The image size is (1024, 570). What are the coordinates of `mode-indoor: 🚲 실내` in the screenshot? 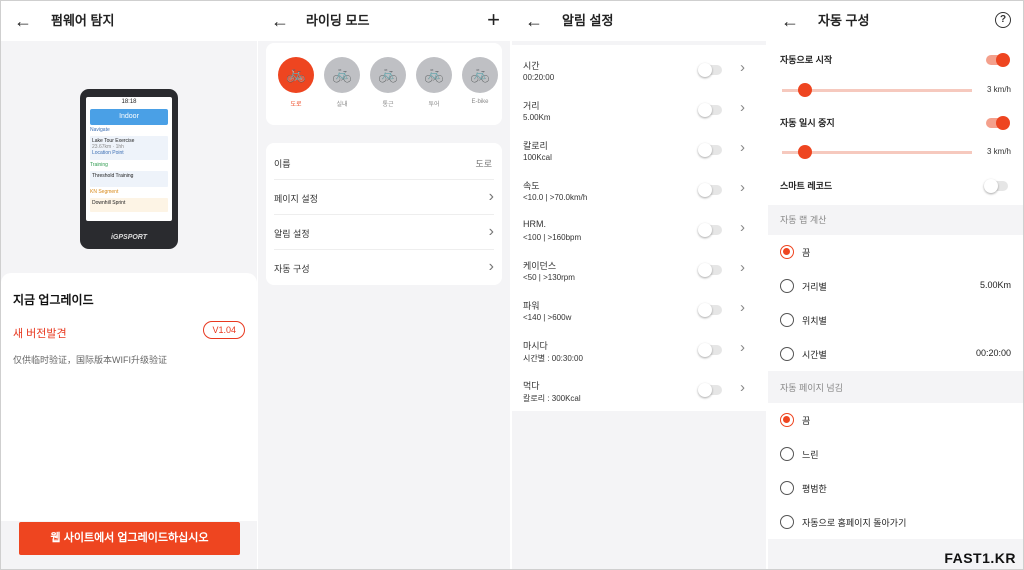 It's located at (342, 82).